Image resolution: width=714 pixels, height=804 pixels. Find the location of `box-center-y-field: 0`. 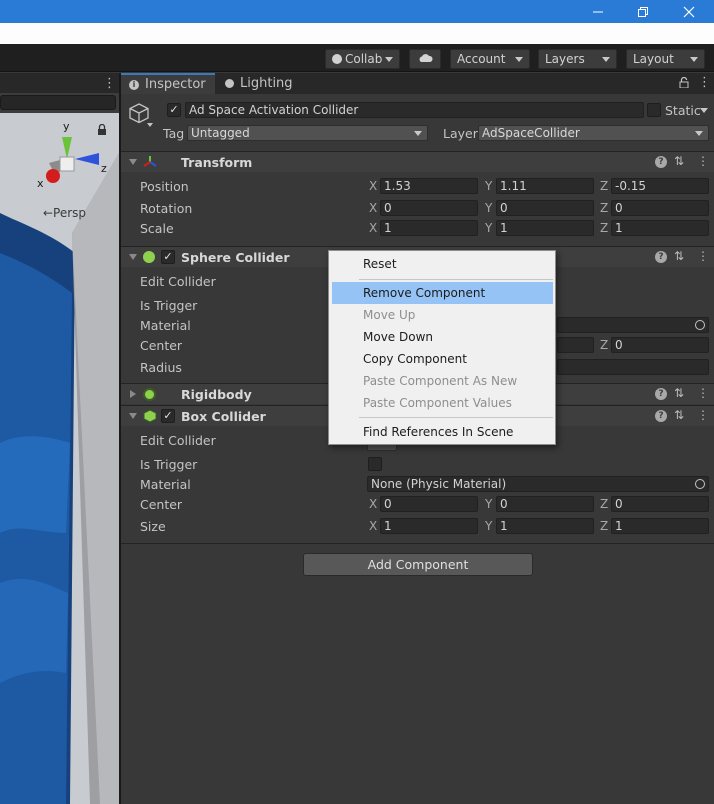

box-center-y-field: 0 is located at coordinates (545, 504).